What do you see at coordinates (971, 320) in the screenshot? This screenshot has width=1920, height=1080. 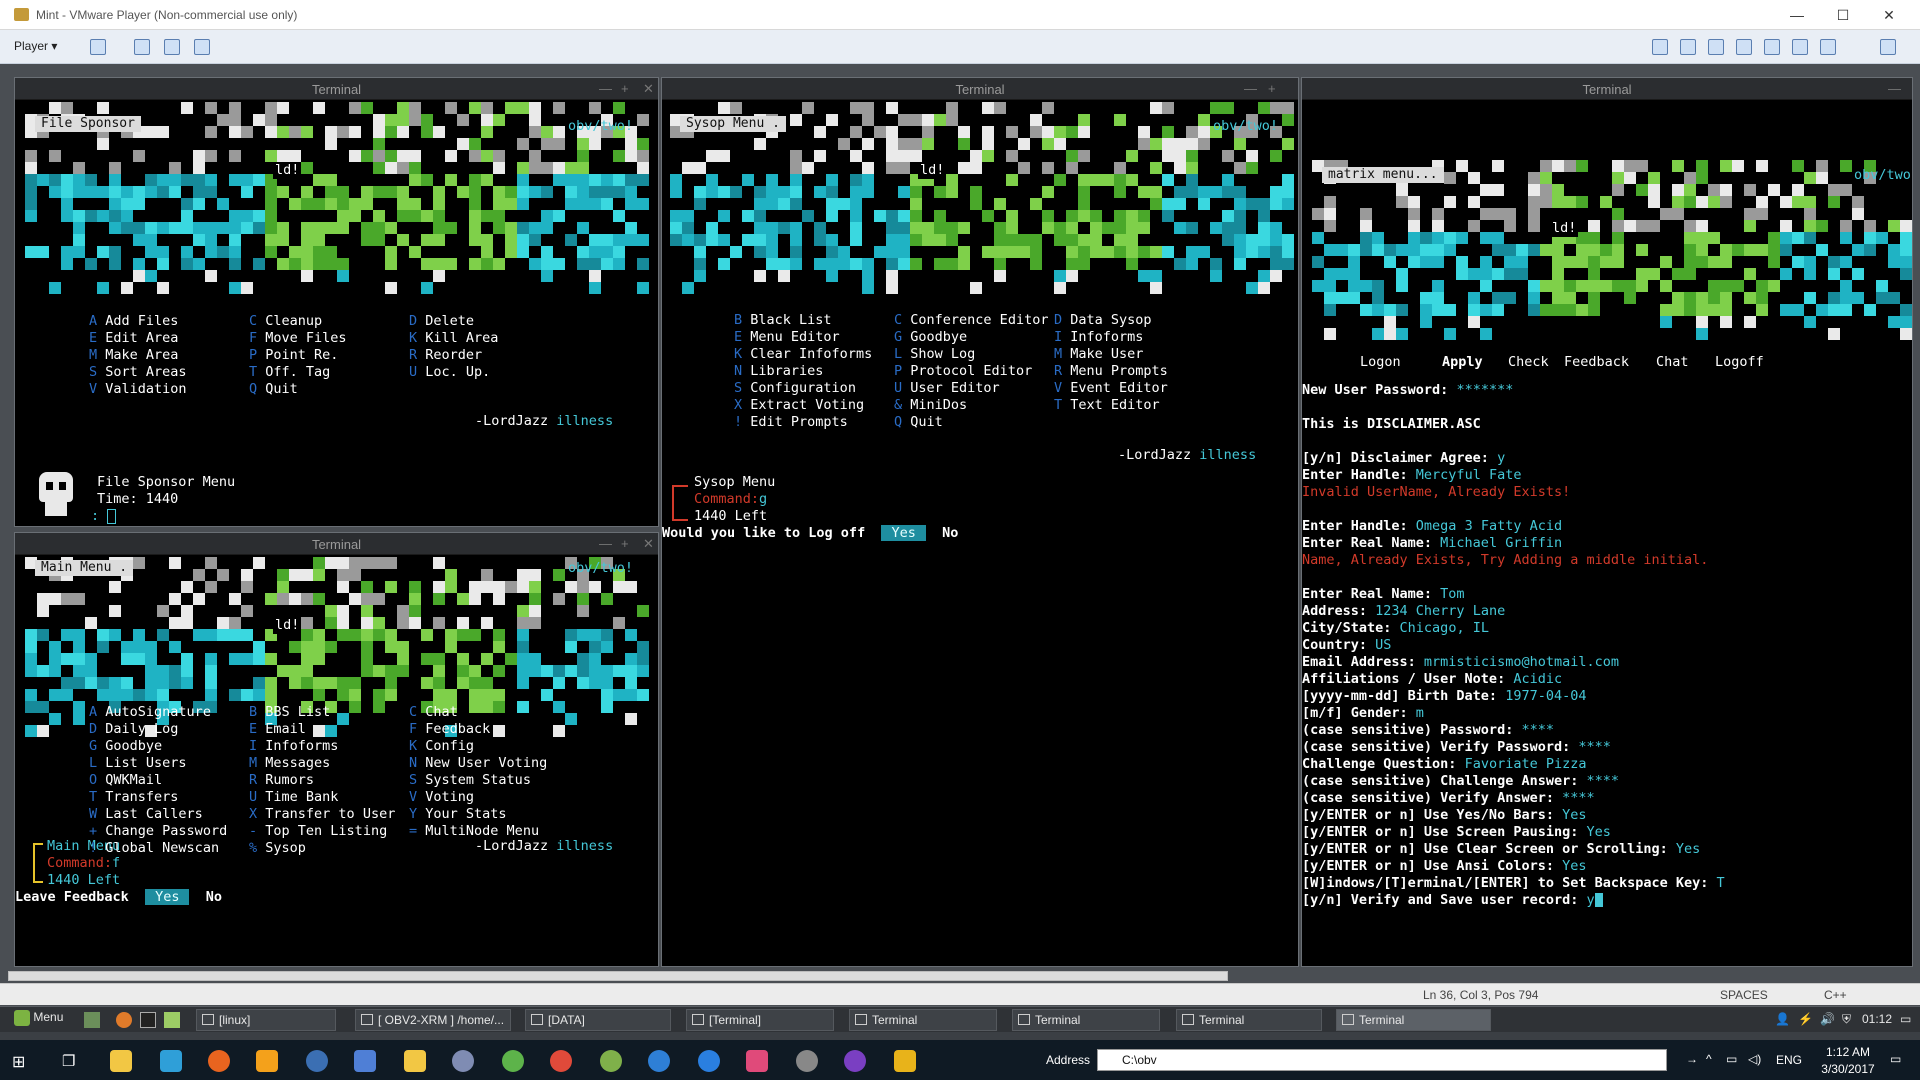 I see `menu-item: C Conference Editor` at bounding box center [971, 320].